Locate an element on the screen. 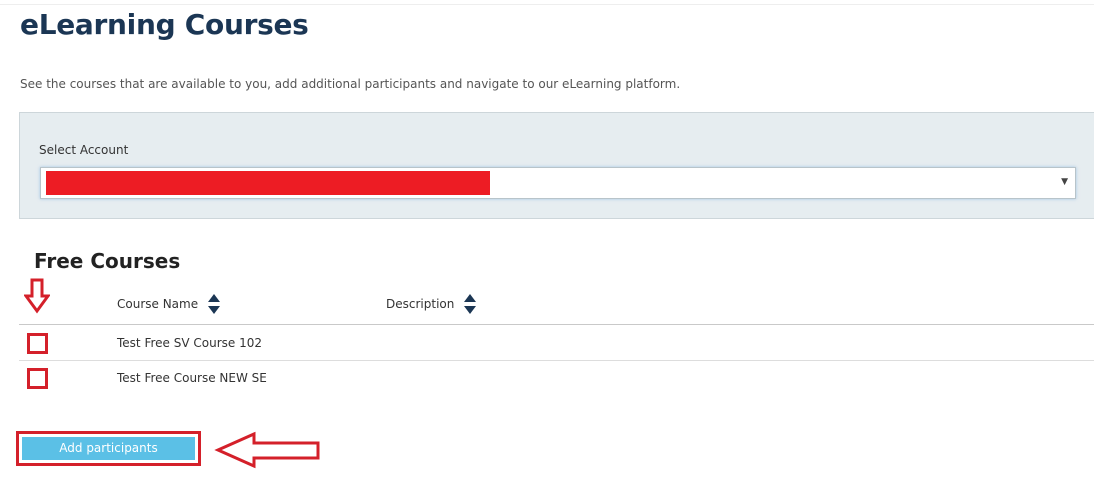 The width and height of the screenshot is (1094, 479). redaction-block is located at coordinates (268, 183).